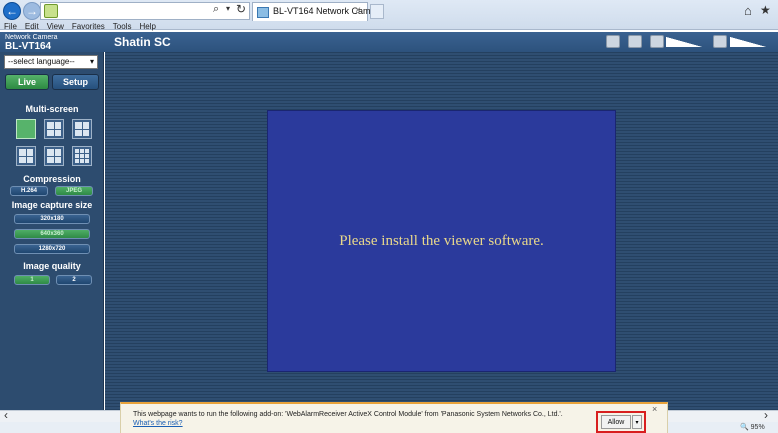 The height and width of the screenshot is (433, 778). I want to click on language-select-value: --select language--, so click(41, 61).